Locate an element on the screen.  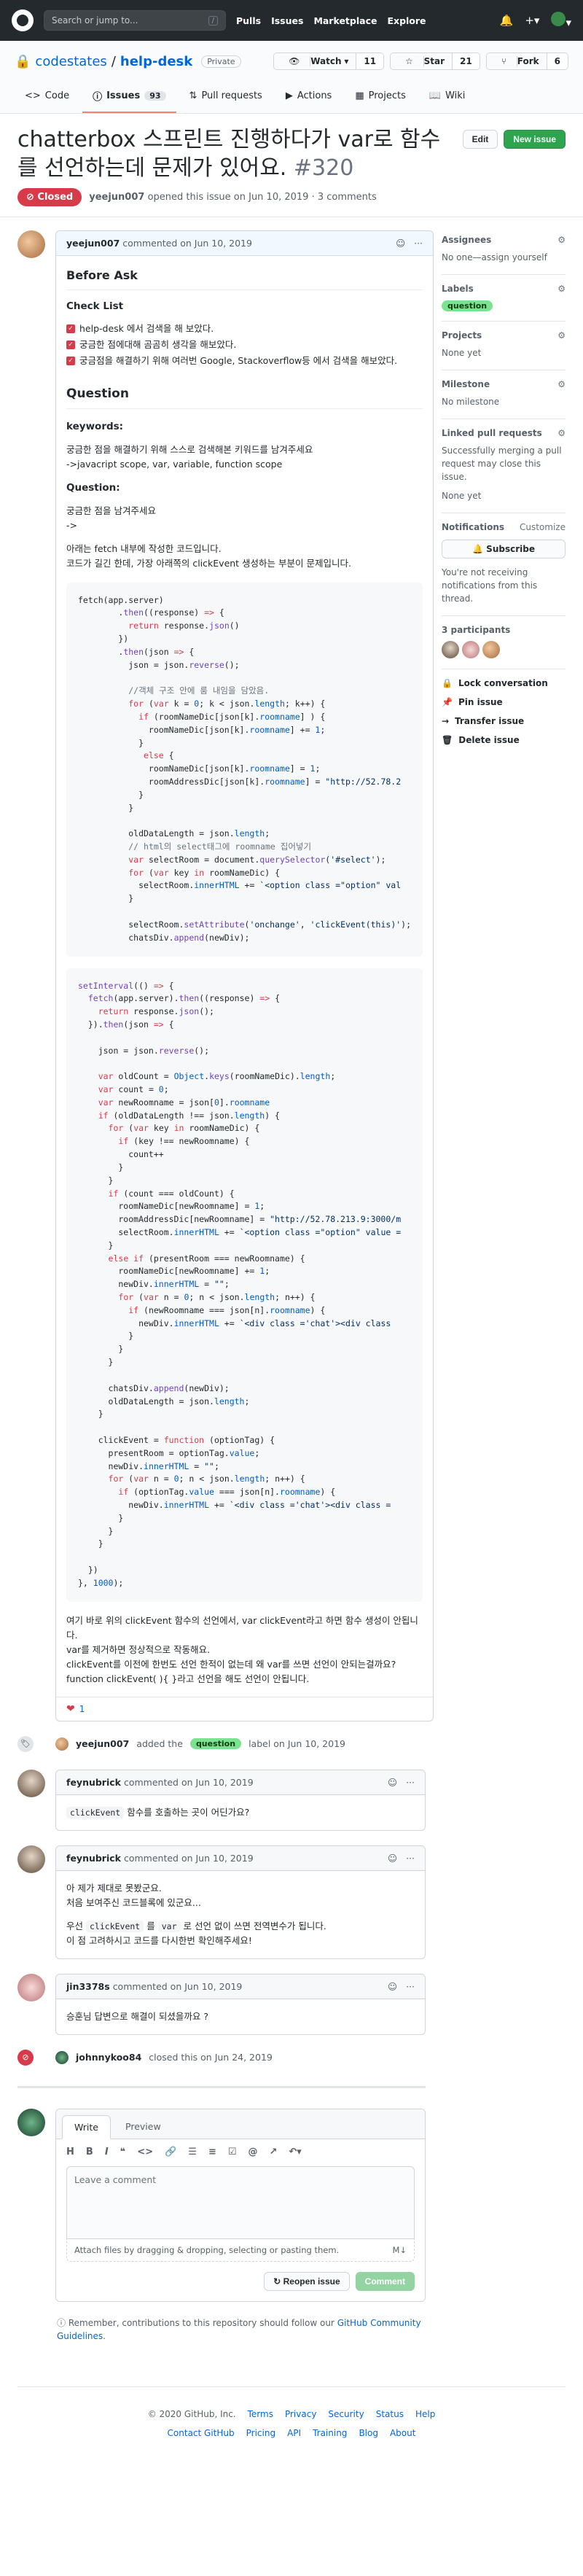
issues-counter: 93 is located at coordinates (155, 96).